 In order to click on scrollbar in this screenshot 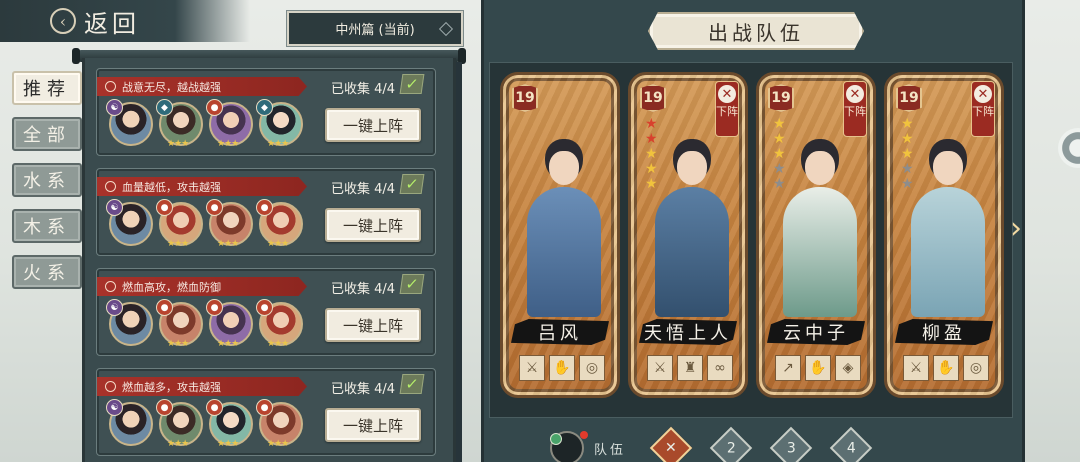, I will do `click(459, 262)`.